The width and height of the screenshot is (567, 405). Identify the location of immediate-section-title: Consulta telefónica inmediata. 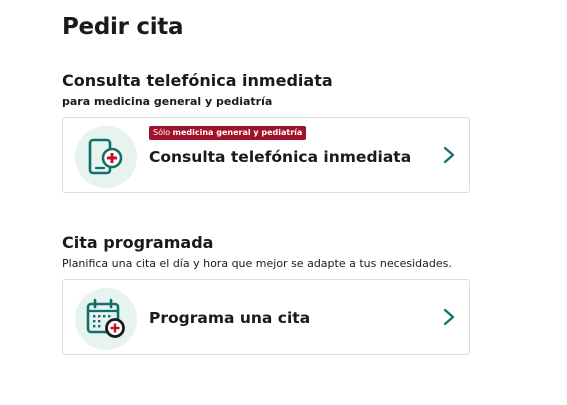
(197, 80).